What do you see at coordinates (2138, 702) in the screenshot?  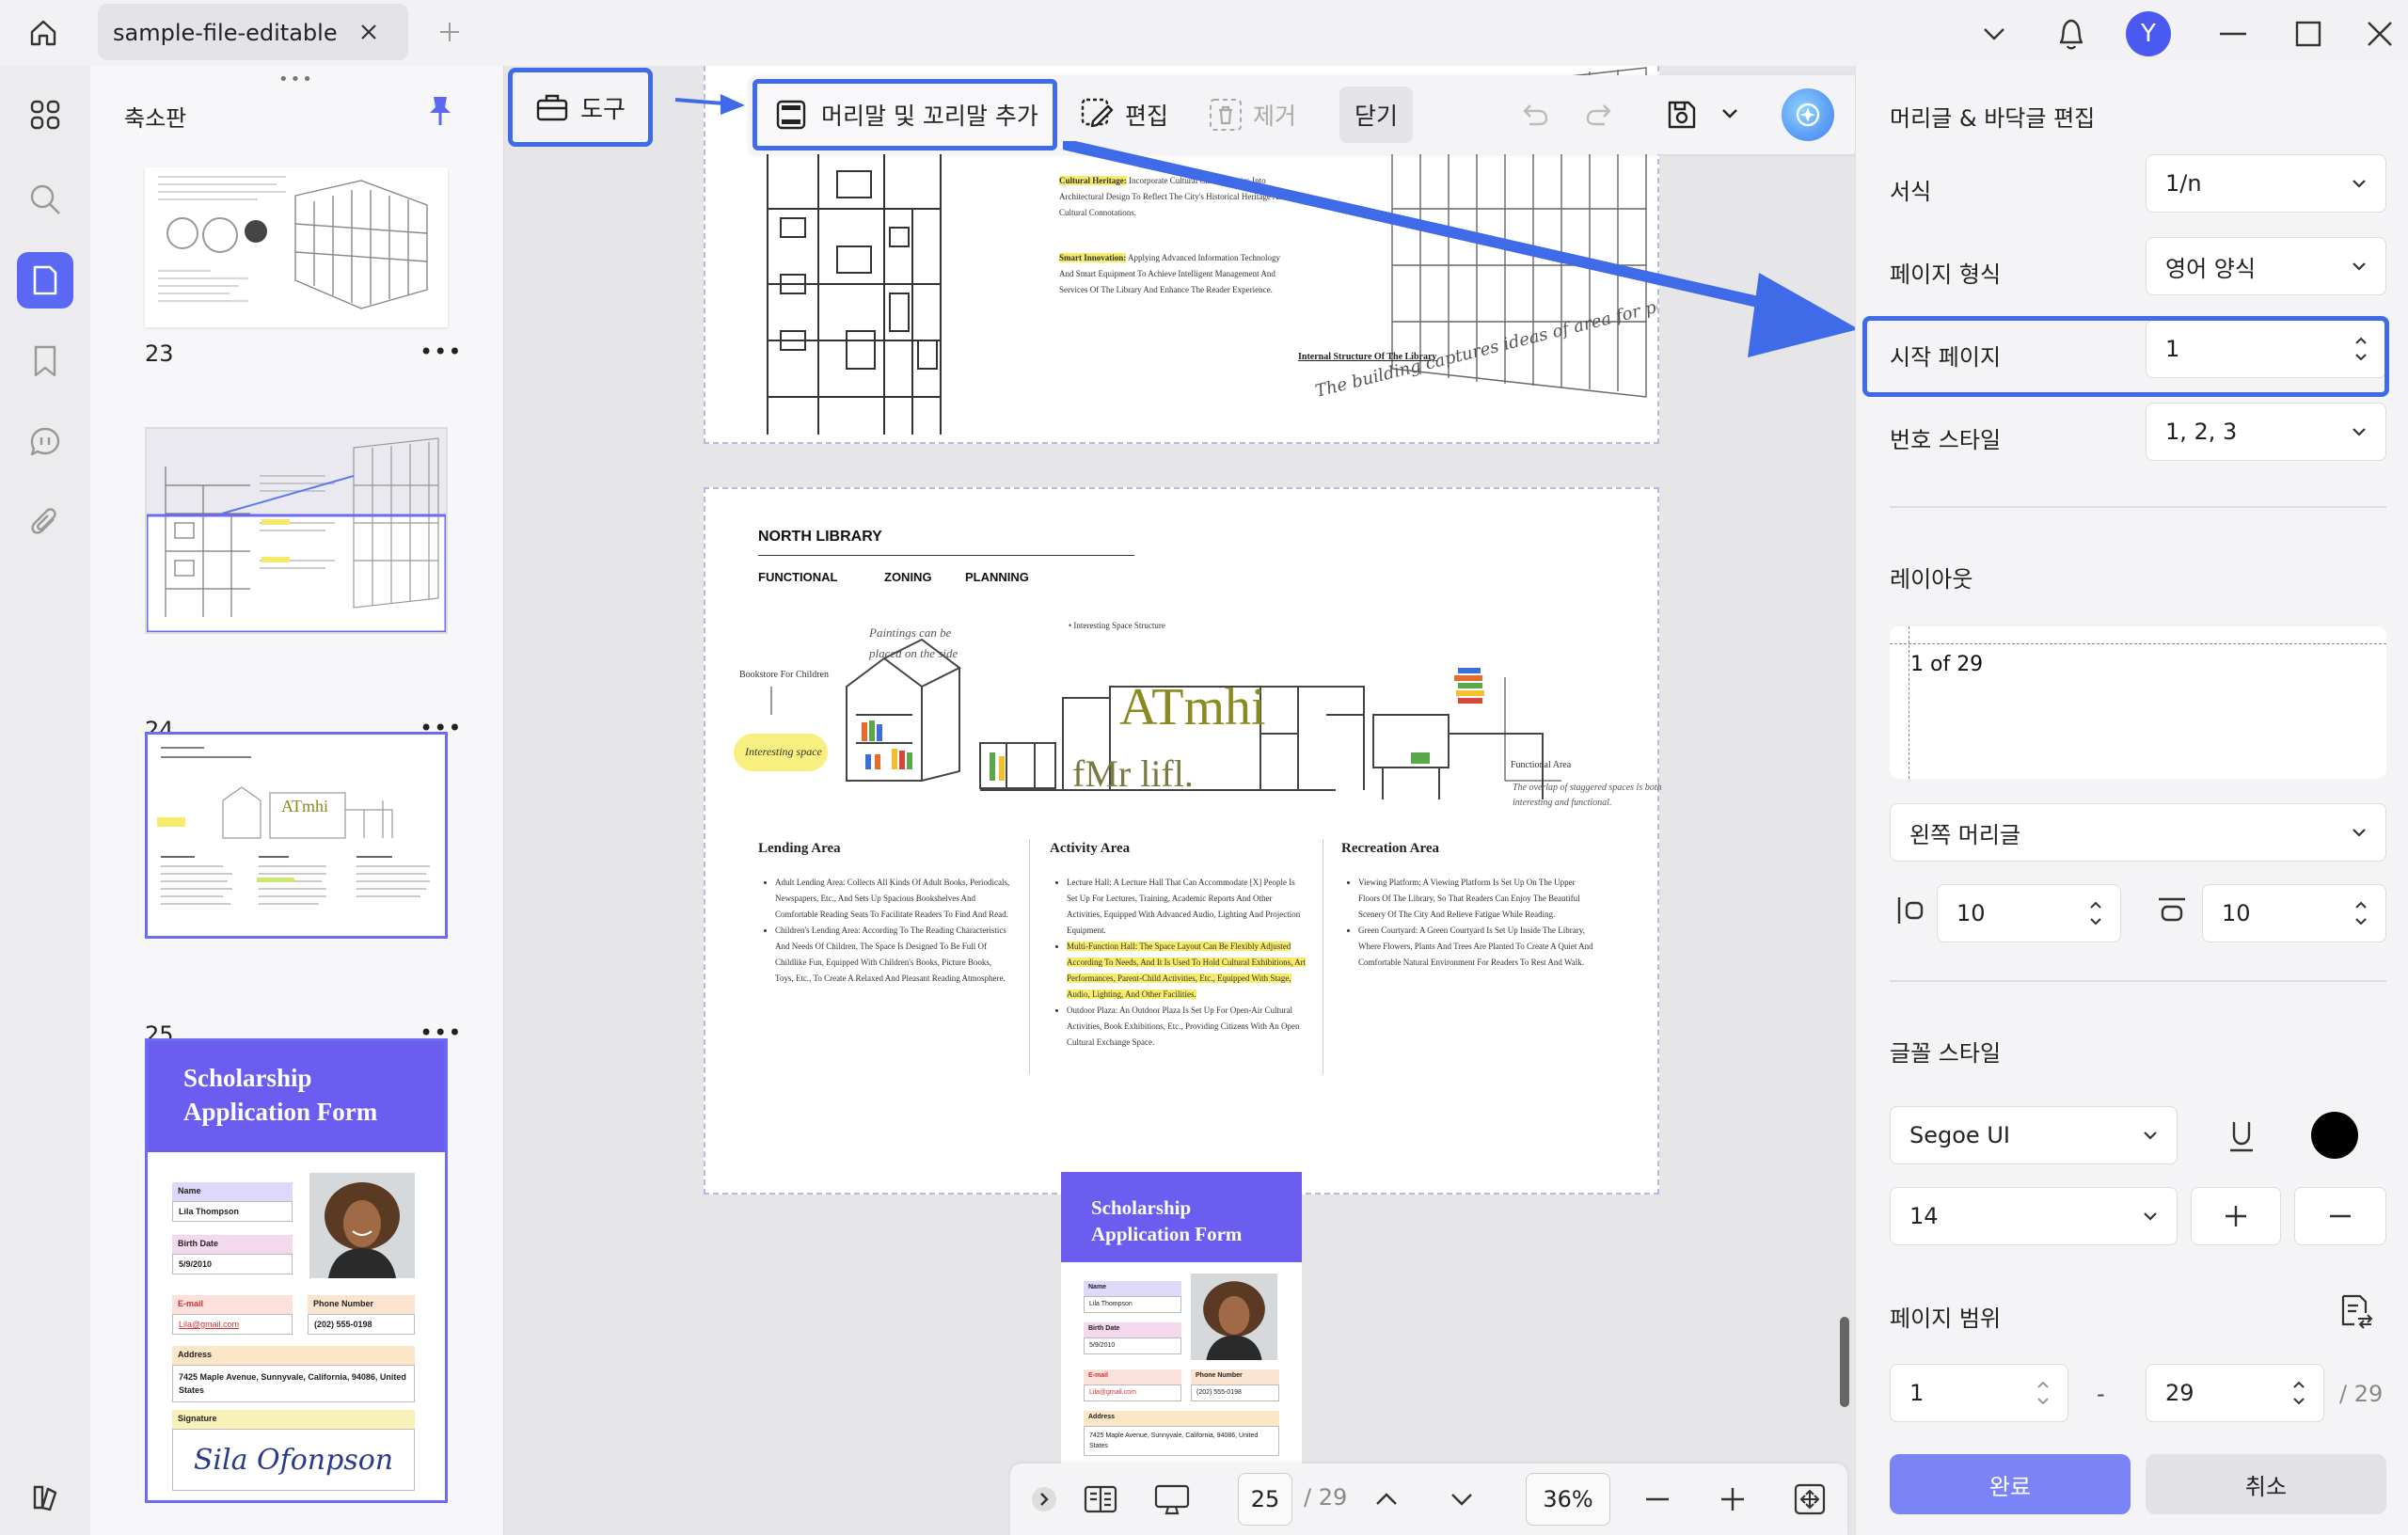 I see `layout-preview: 1 of 29` at bounding box center [2138, 702].